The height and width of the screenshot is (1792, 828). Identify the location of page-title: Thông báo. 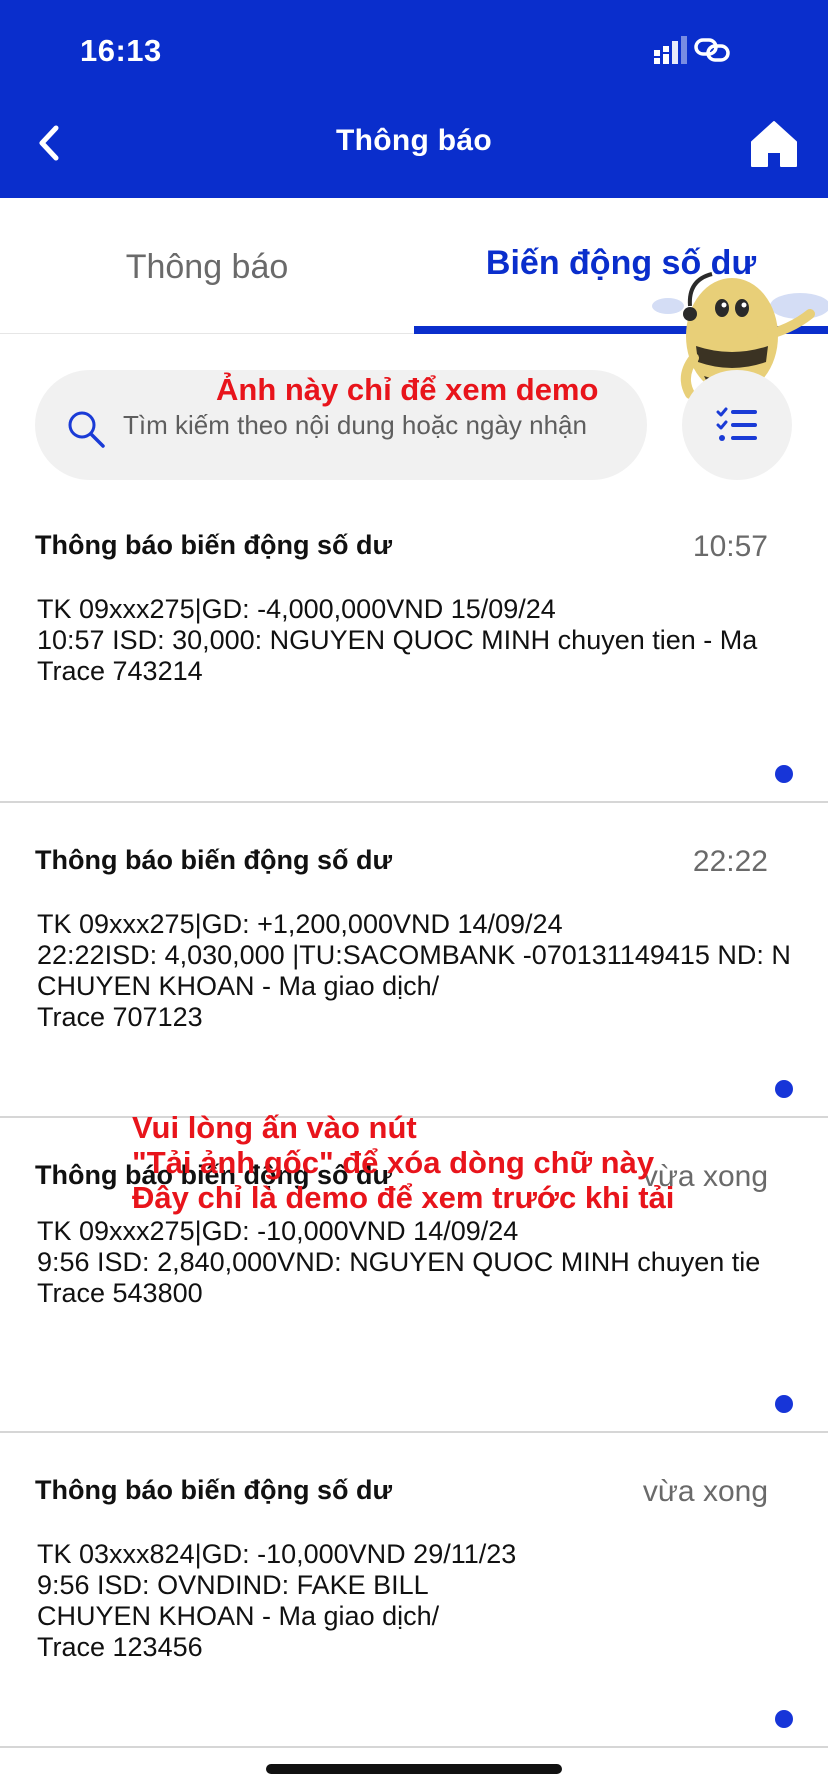
(414, 140).